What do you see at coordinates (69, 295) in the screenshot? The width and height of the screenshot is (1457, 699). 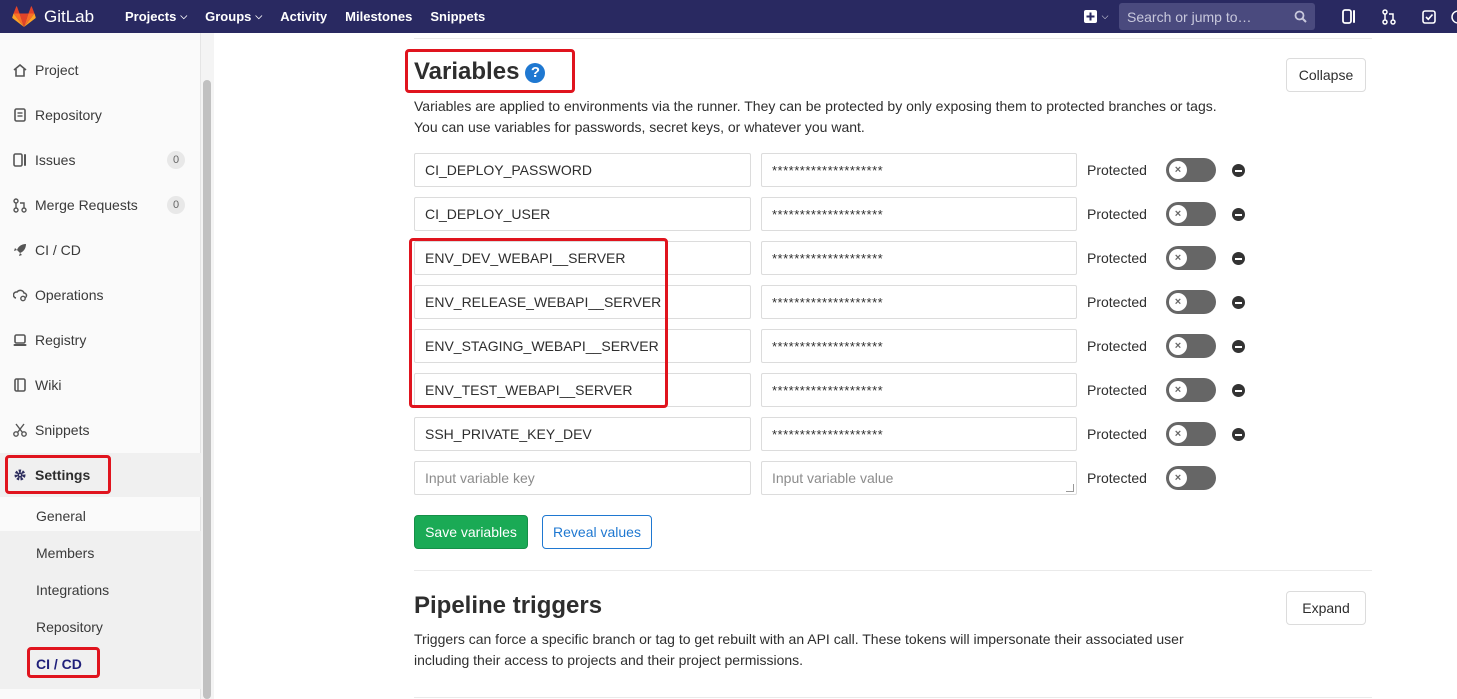 I see `sidebar-item-label: Operations` at bounding box center [69, 295].